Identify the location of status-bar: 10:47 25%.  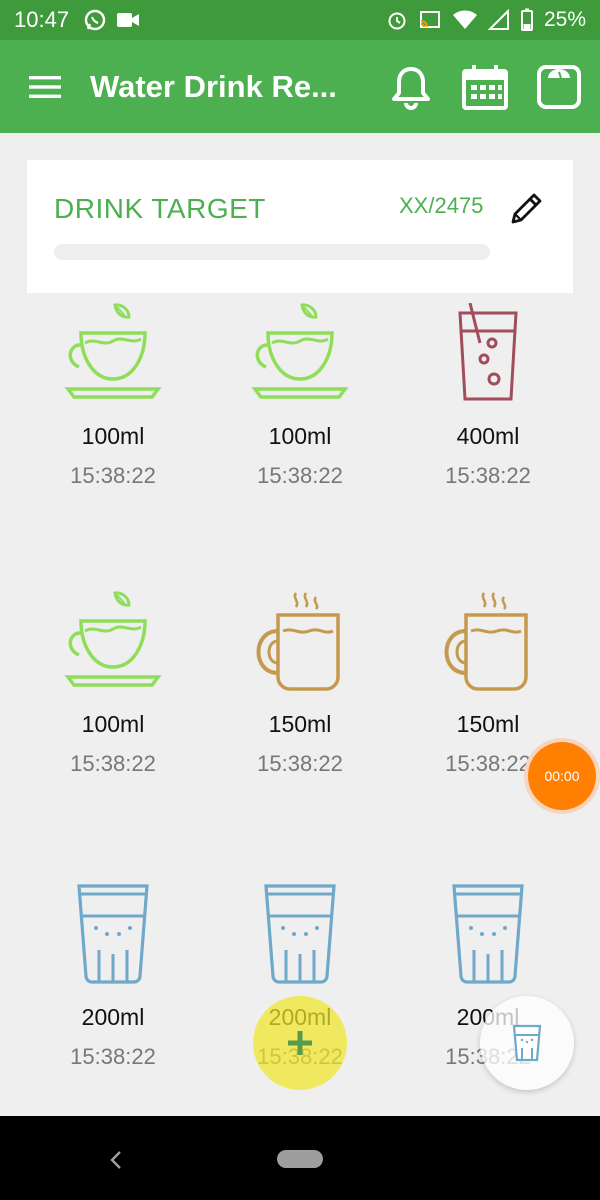
(300, 20).